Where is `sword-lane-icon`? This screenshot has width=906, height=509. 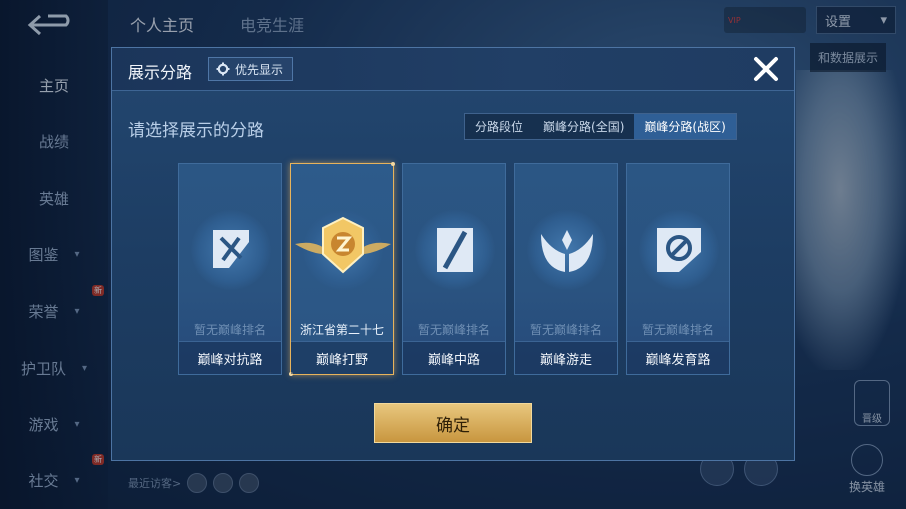 sword-lane-icon is located at coordinates (231, 249).